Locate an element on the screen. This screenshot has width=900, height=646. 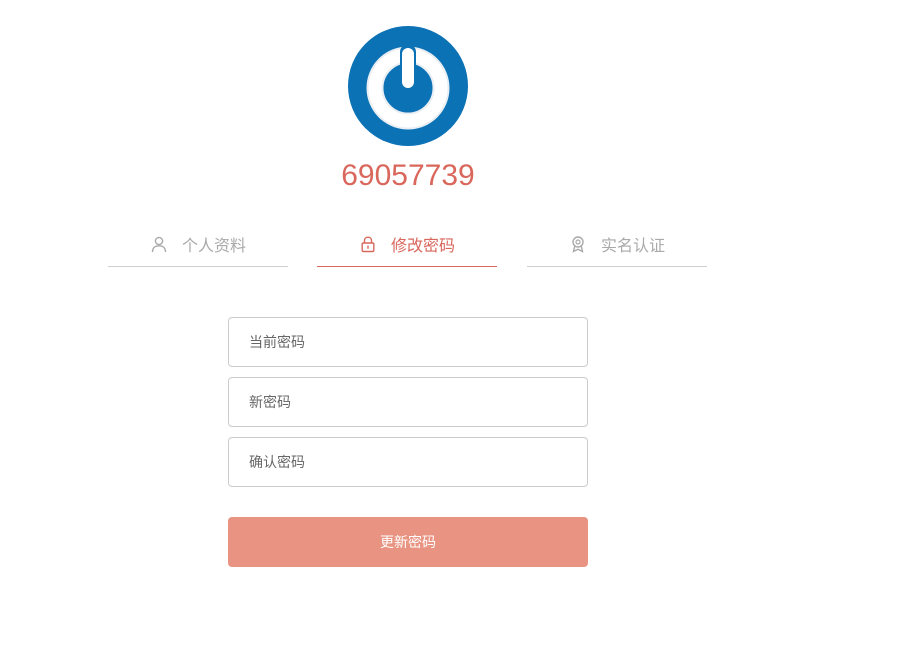
power-logo-icon is located at coordinates (408, 86).